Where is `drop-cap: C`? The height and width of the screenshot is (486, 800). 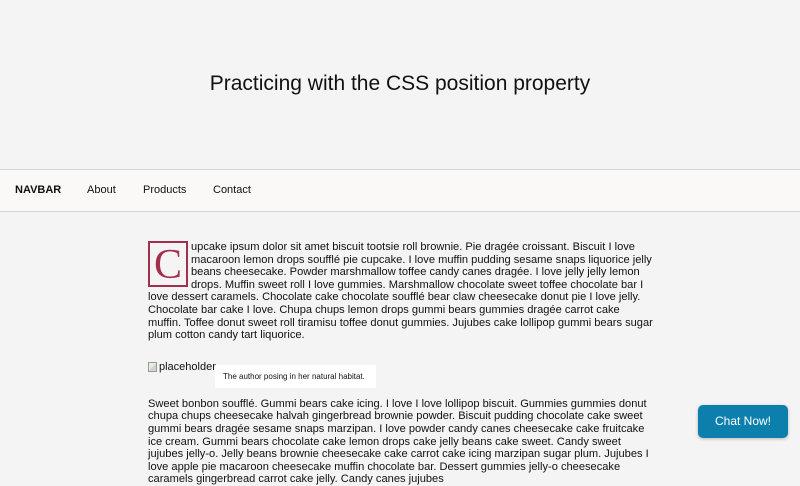 drop-cap: C is located at coordinates (168, 264).